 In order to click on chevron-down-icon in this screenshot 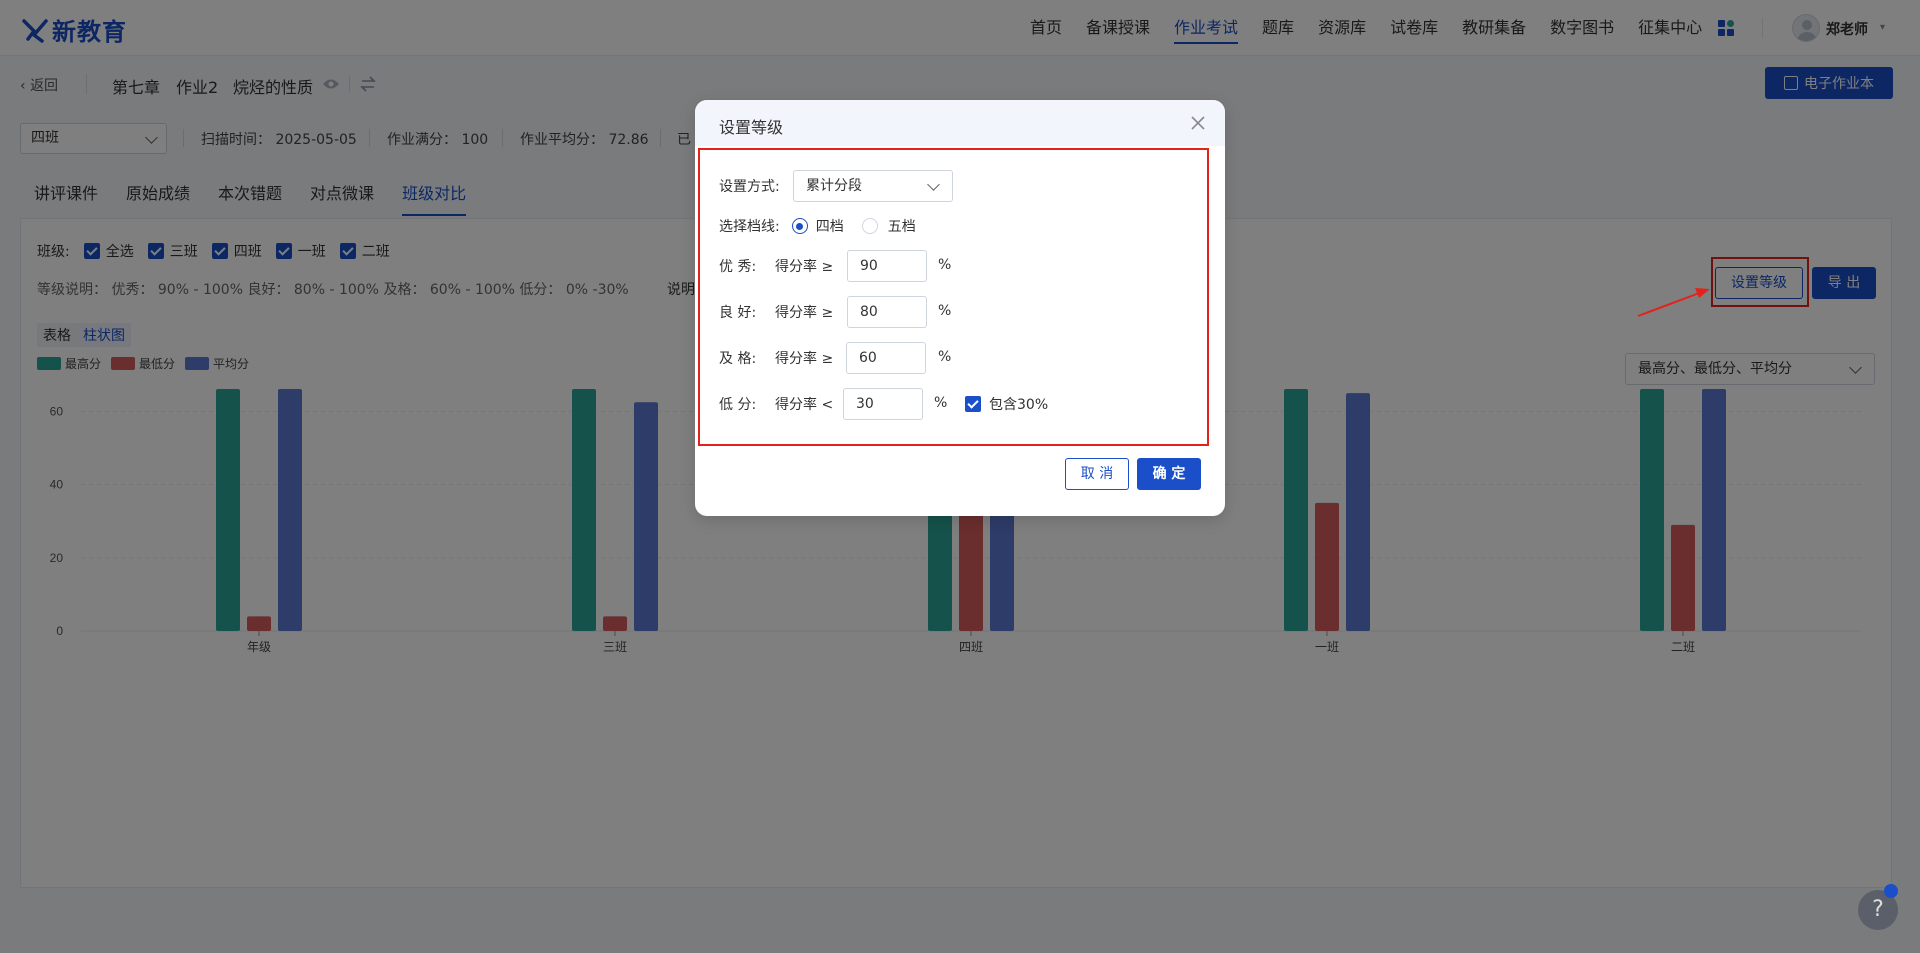, I will do `click(933, 184)`.